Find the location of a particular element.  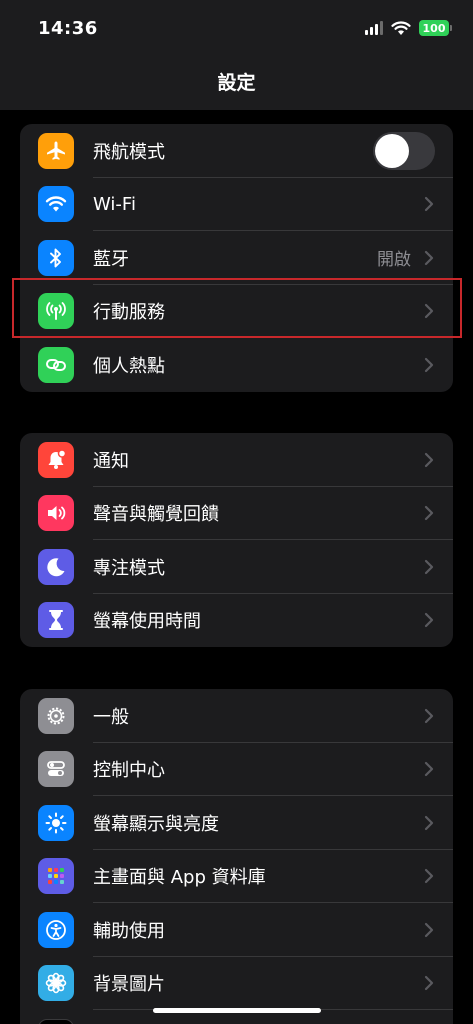

hotspot-chain-icon is located at coordinates (56, 364).